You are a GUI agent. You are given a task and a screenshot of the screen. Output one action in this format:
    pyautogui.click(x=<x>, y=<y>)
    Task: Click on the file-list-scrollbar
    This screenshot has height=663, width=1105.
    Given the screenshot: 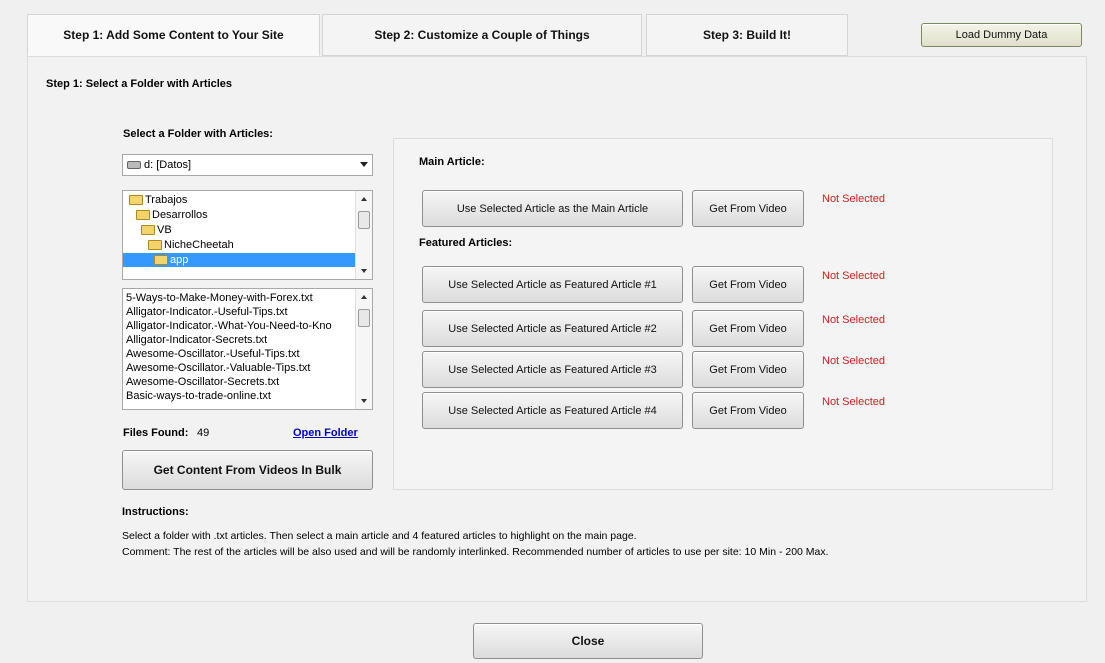 What is the action you would take?
    pyautogui.click(x=363, y=349)
    